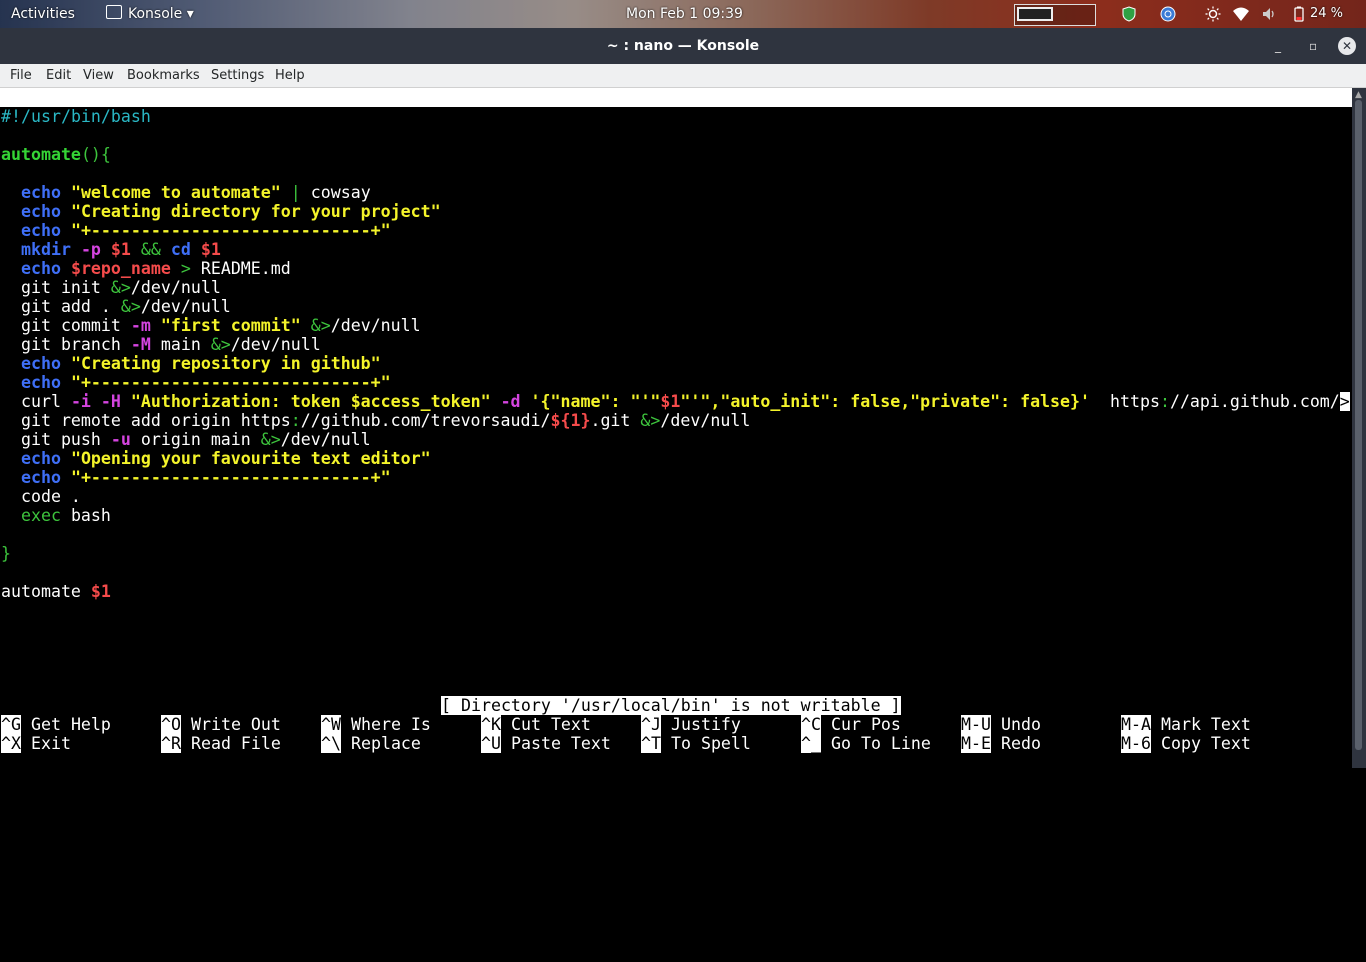 The image size is (1366, 962). I want to click on code-line: automate(){, so click(56, 154).